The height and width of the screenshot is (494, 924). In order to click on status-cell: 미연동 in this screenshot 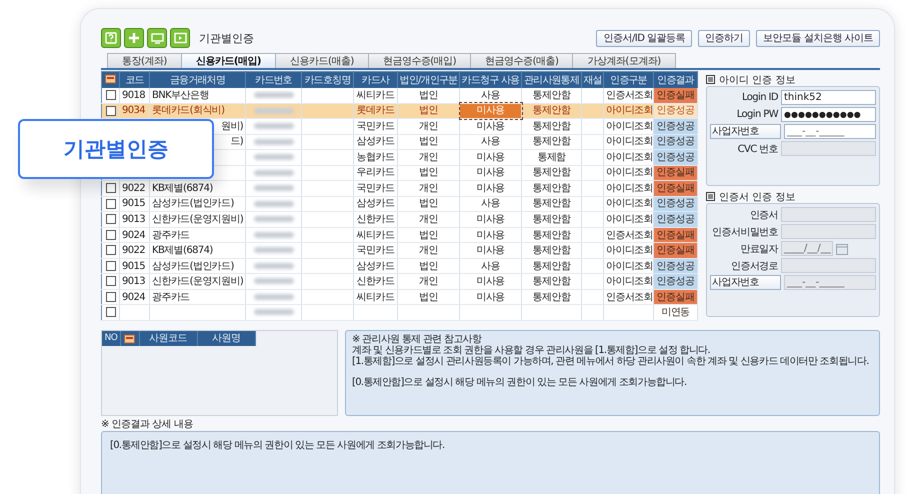, I will do `click(676, 312)`.